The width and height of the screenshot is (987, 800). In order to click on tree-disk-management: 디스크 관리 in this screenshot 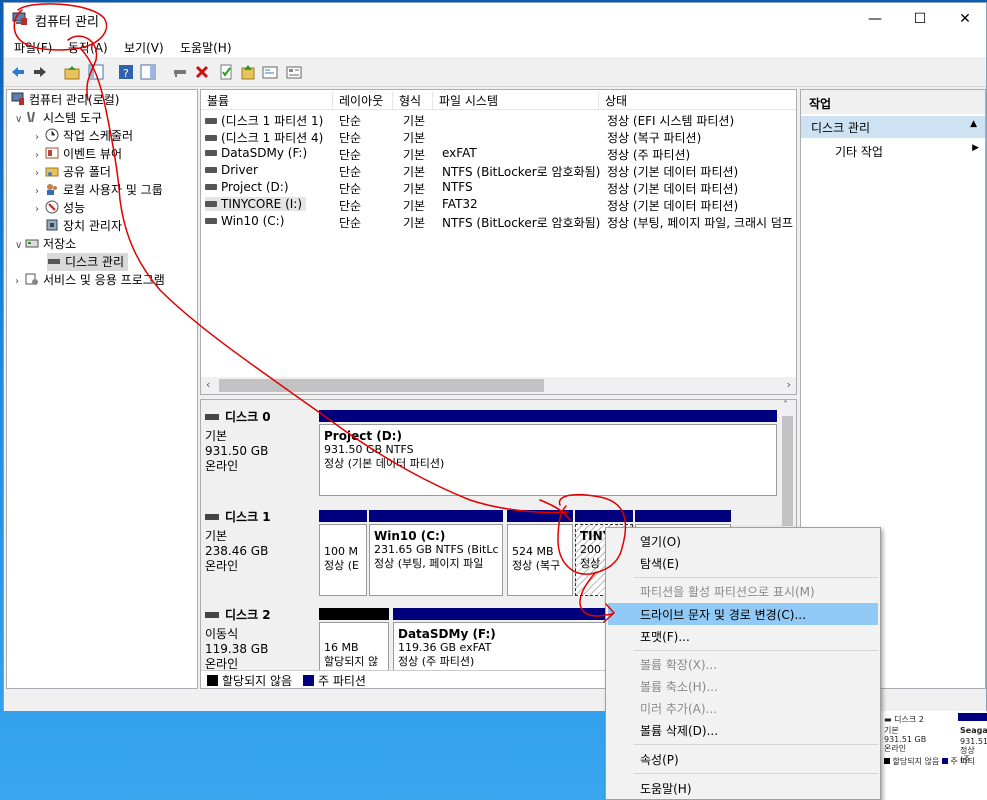, I will do `click(88, 262)`.